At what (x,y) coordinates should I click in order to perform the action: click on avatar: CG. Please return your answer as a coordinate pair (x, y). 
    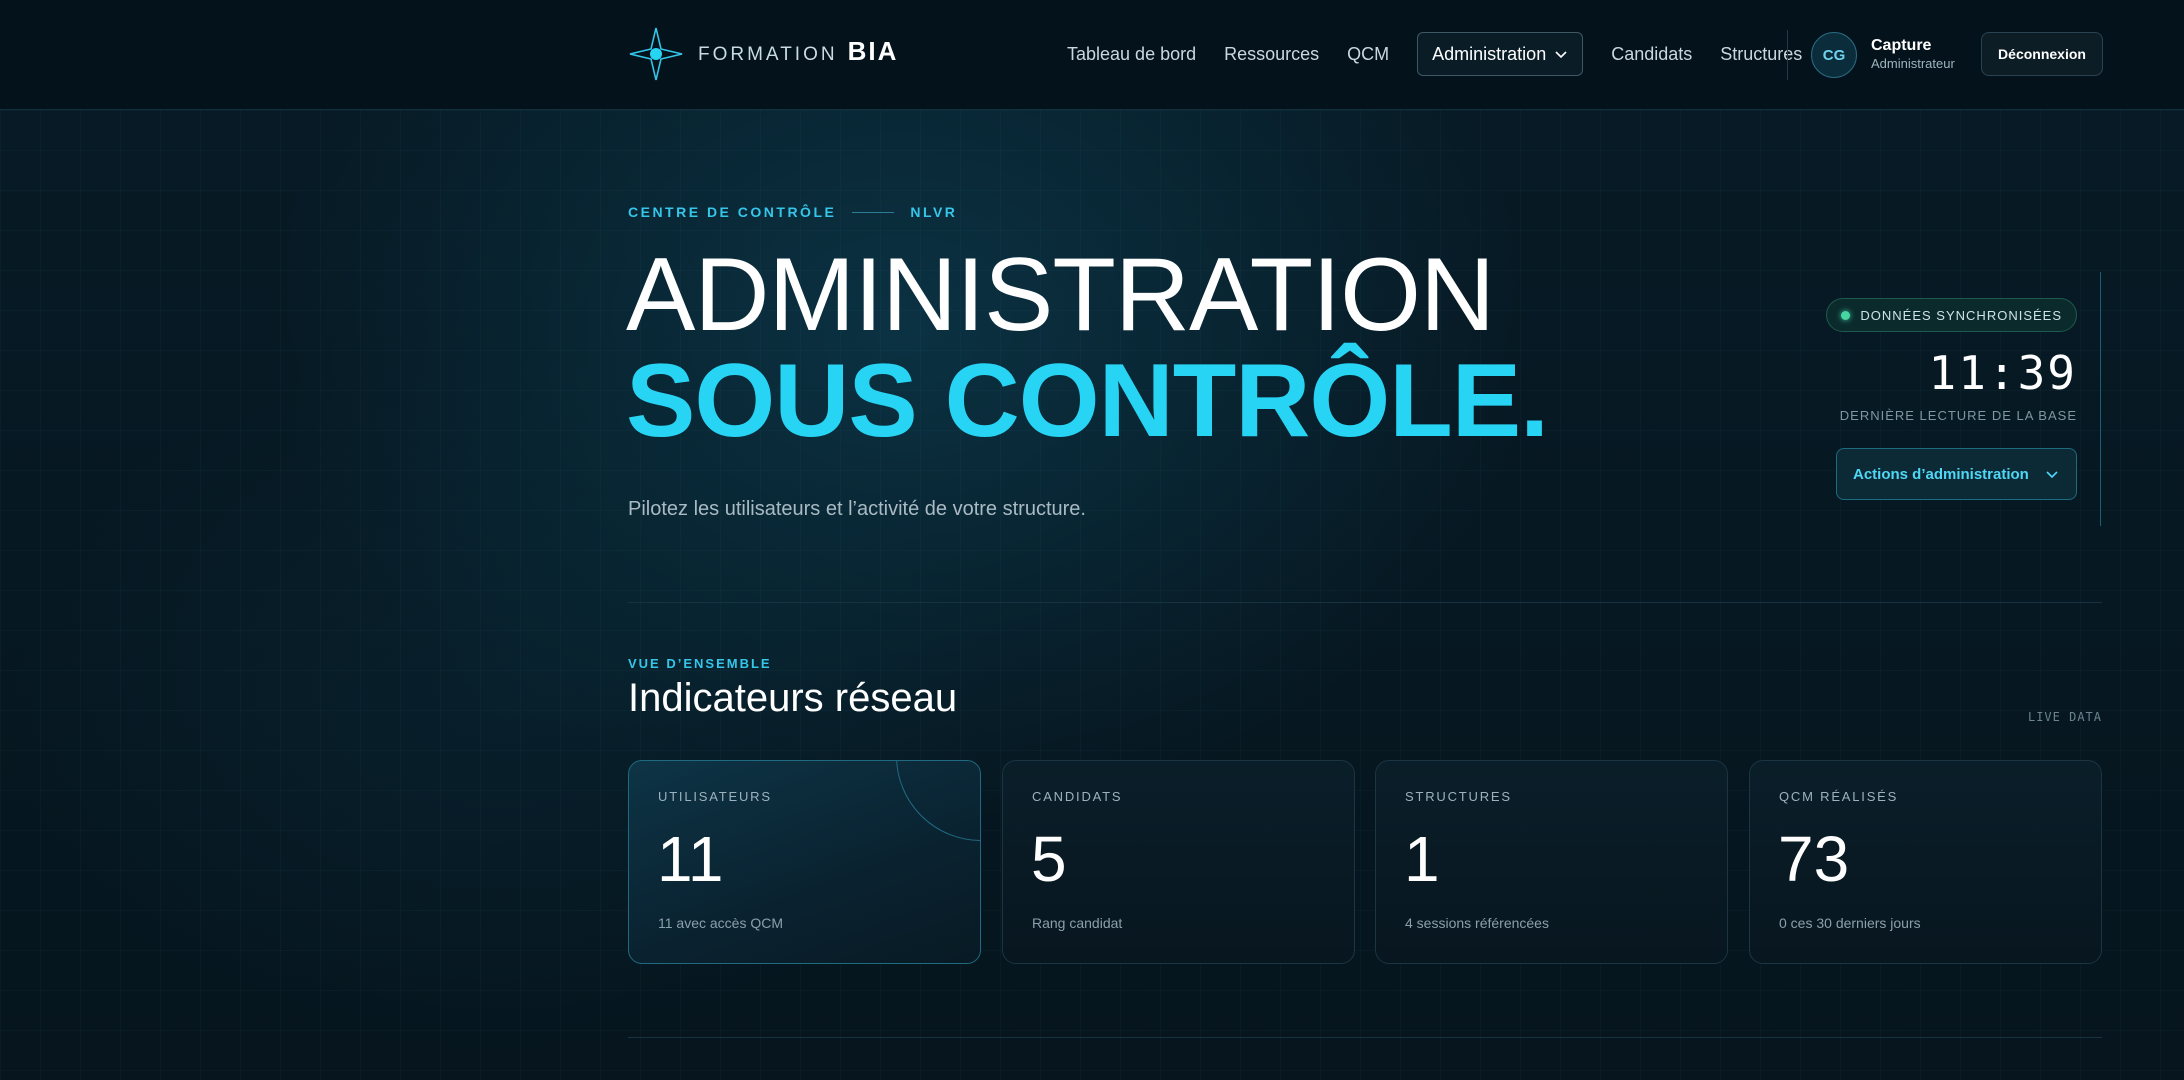
    Looking at the image, I should click on (1834, 55).